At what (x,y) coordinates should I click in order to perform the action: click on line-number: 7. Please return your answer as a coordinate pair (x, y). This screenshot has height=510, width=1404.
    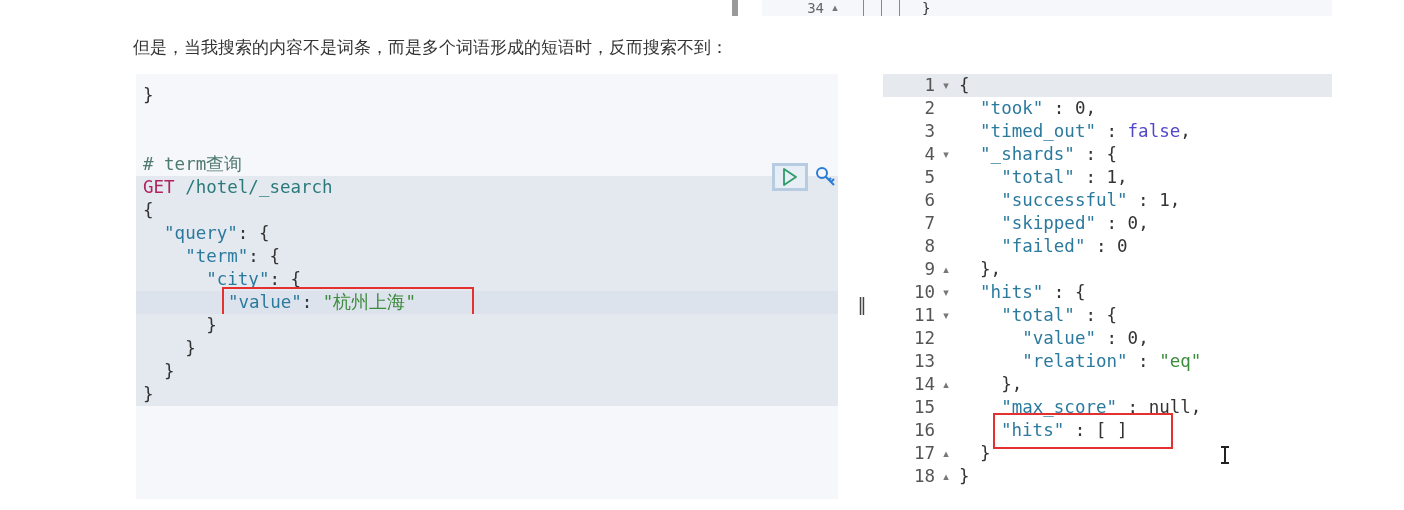
    Looking at the image, I should click on (929, 223).